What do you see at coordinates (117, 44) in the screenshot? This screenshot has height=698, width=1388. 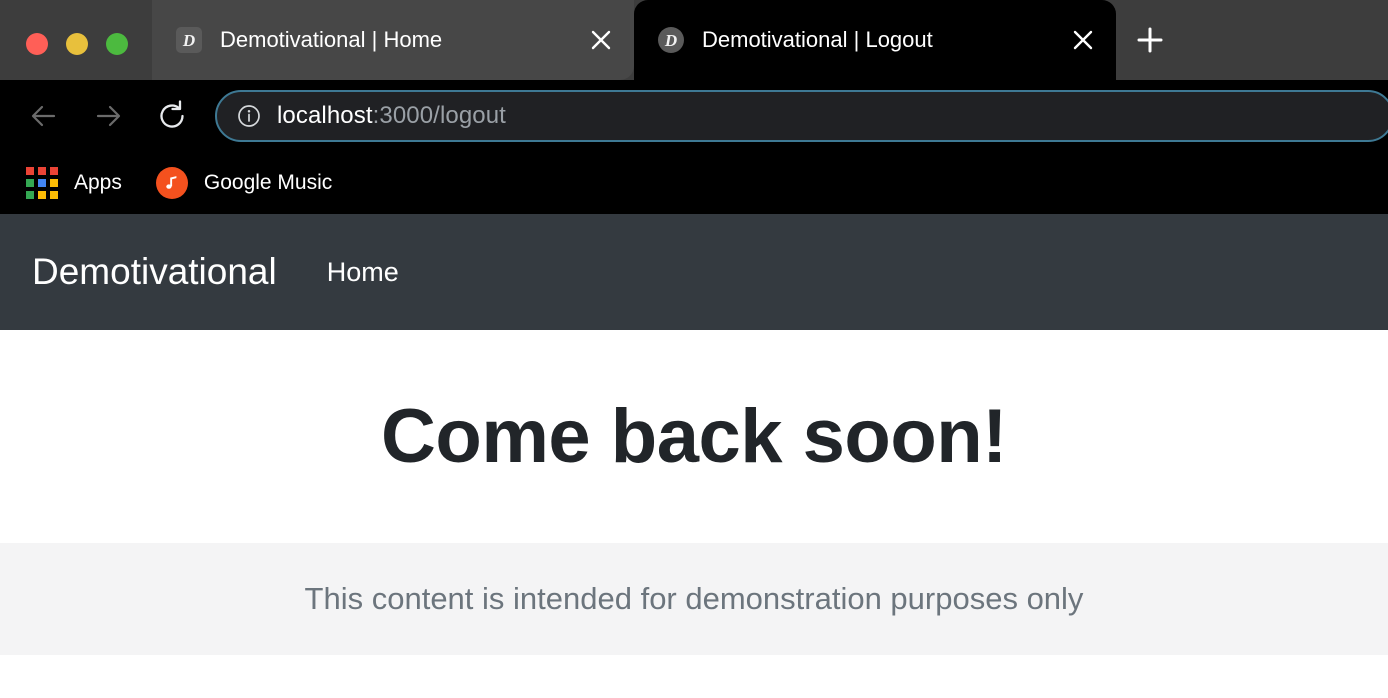 I see `maximize-window-button` at bounding box center [117, 44].